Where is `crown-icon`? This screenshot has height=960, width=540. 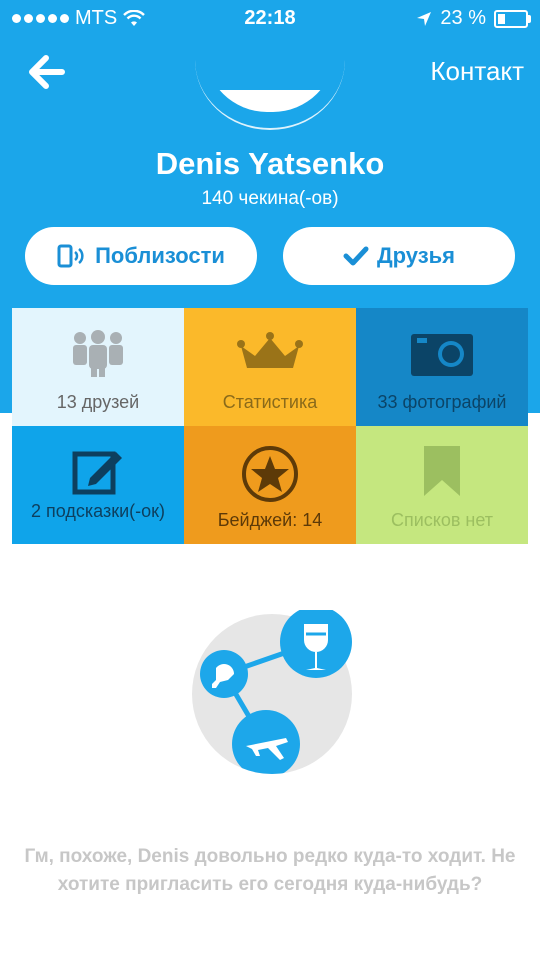 crown-icon is located at coordinates (270, 350).